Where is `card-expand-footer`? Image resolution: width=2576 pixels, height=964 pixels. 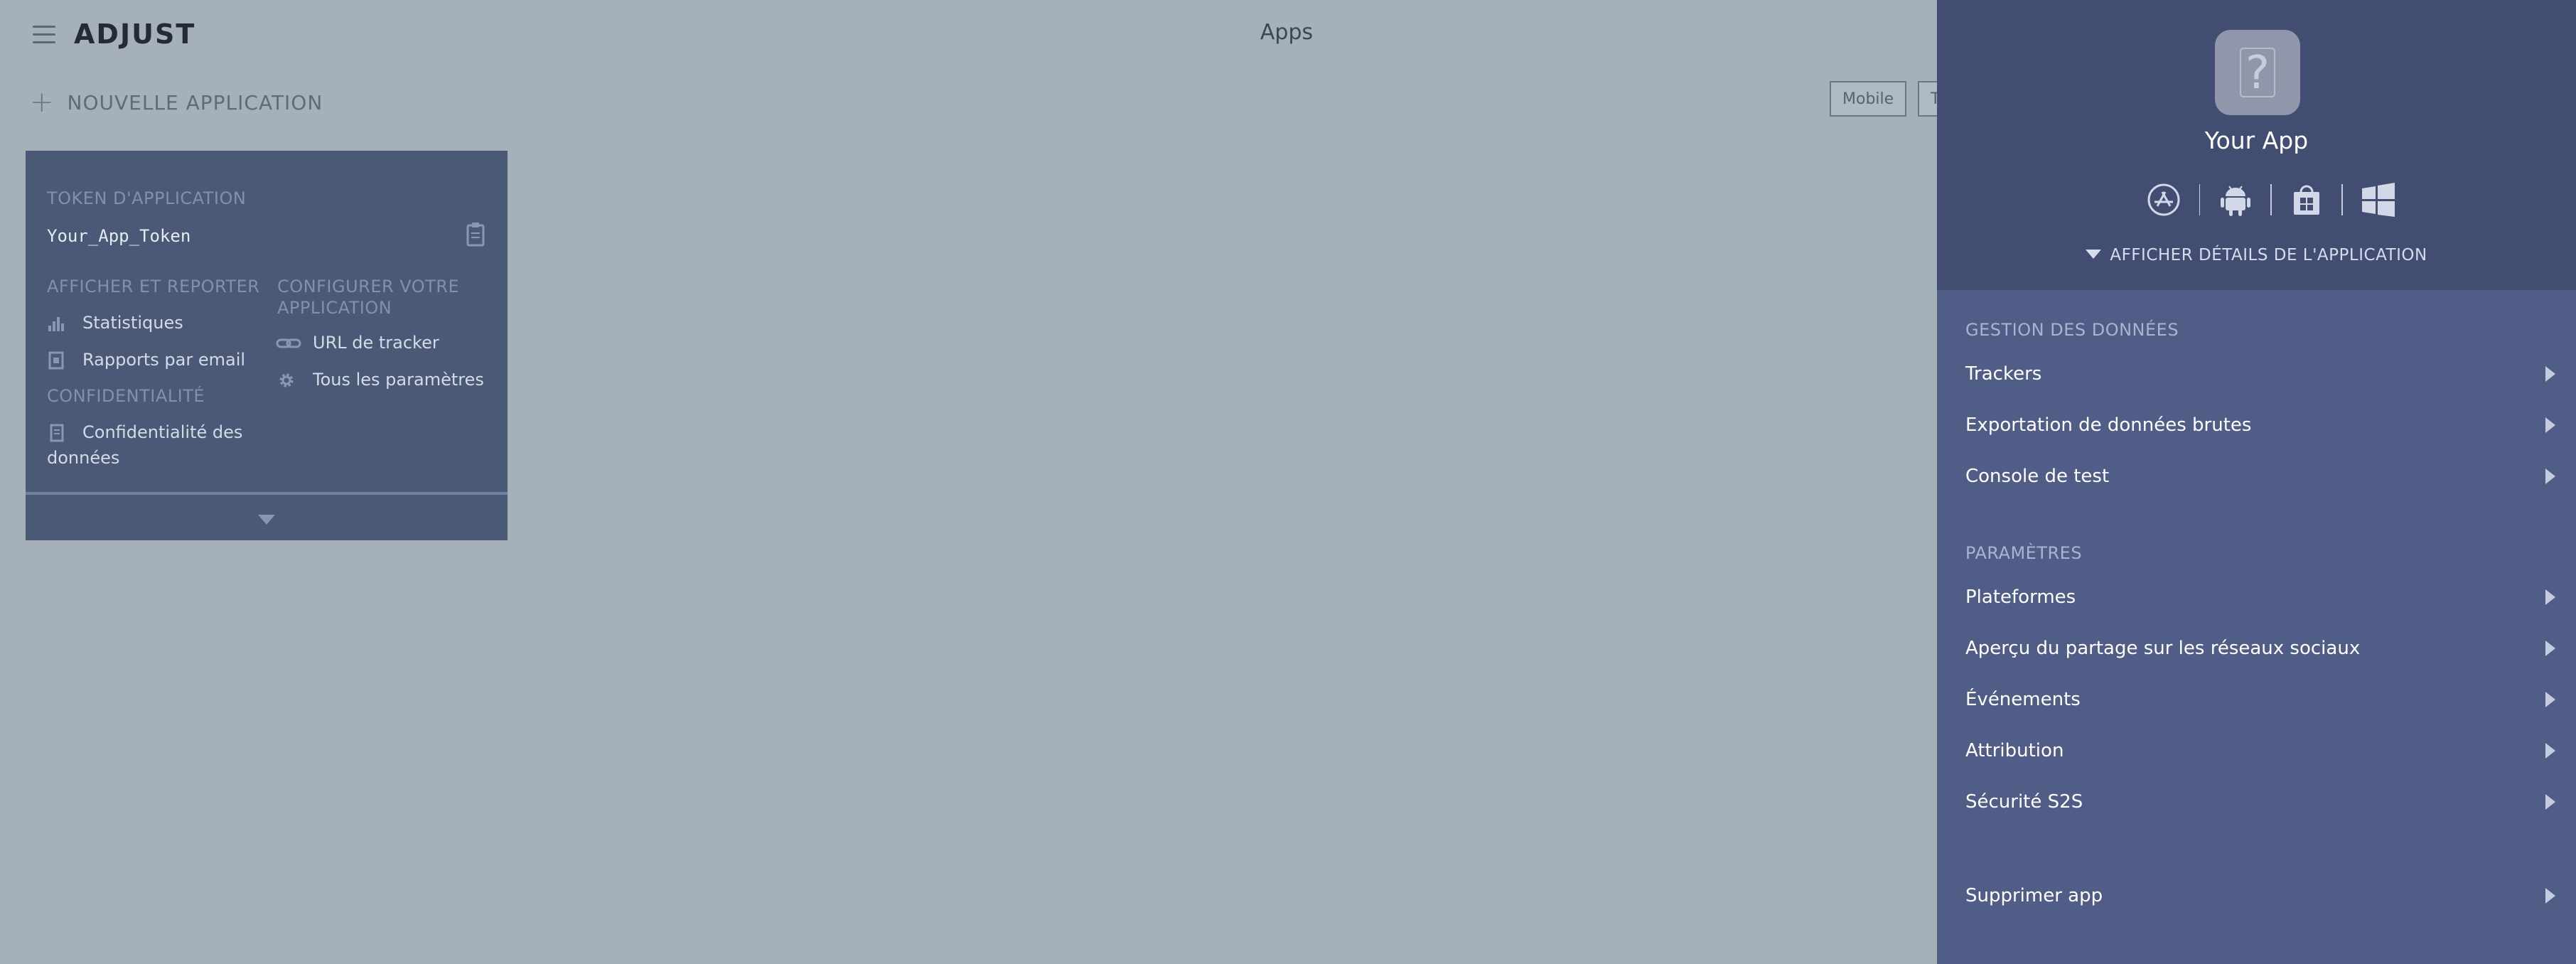
card-expand-footer is located at coordinates (267, 516).